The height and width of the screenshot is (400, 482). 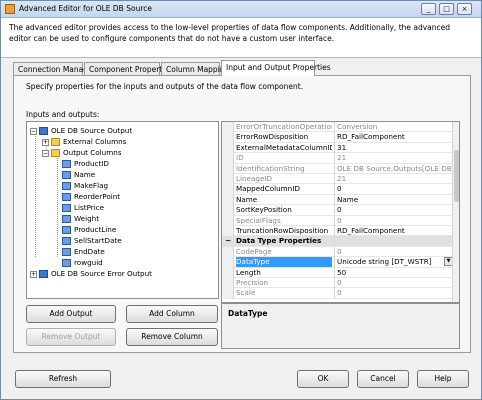 I want to click on property-row: LineageID 21, so click(x=338, y=179).